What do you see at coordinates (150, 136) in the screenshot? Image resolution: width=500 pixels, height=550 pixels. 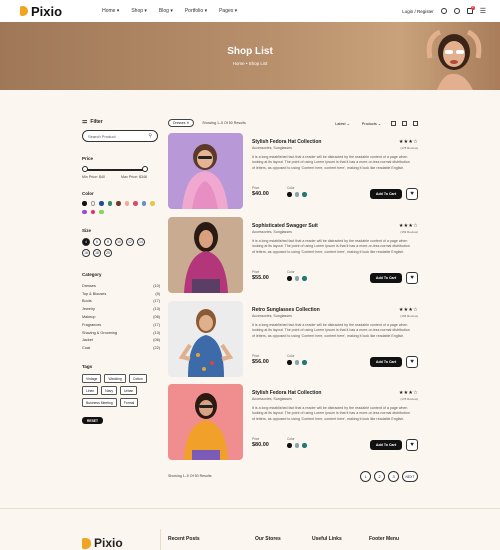 I see `search-icon: ⚲` at bounding box center [150, 136].